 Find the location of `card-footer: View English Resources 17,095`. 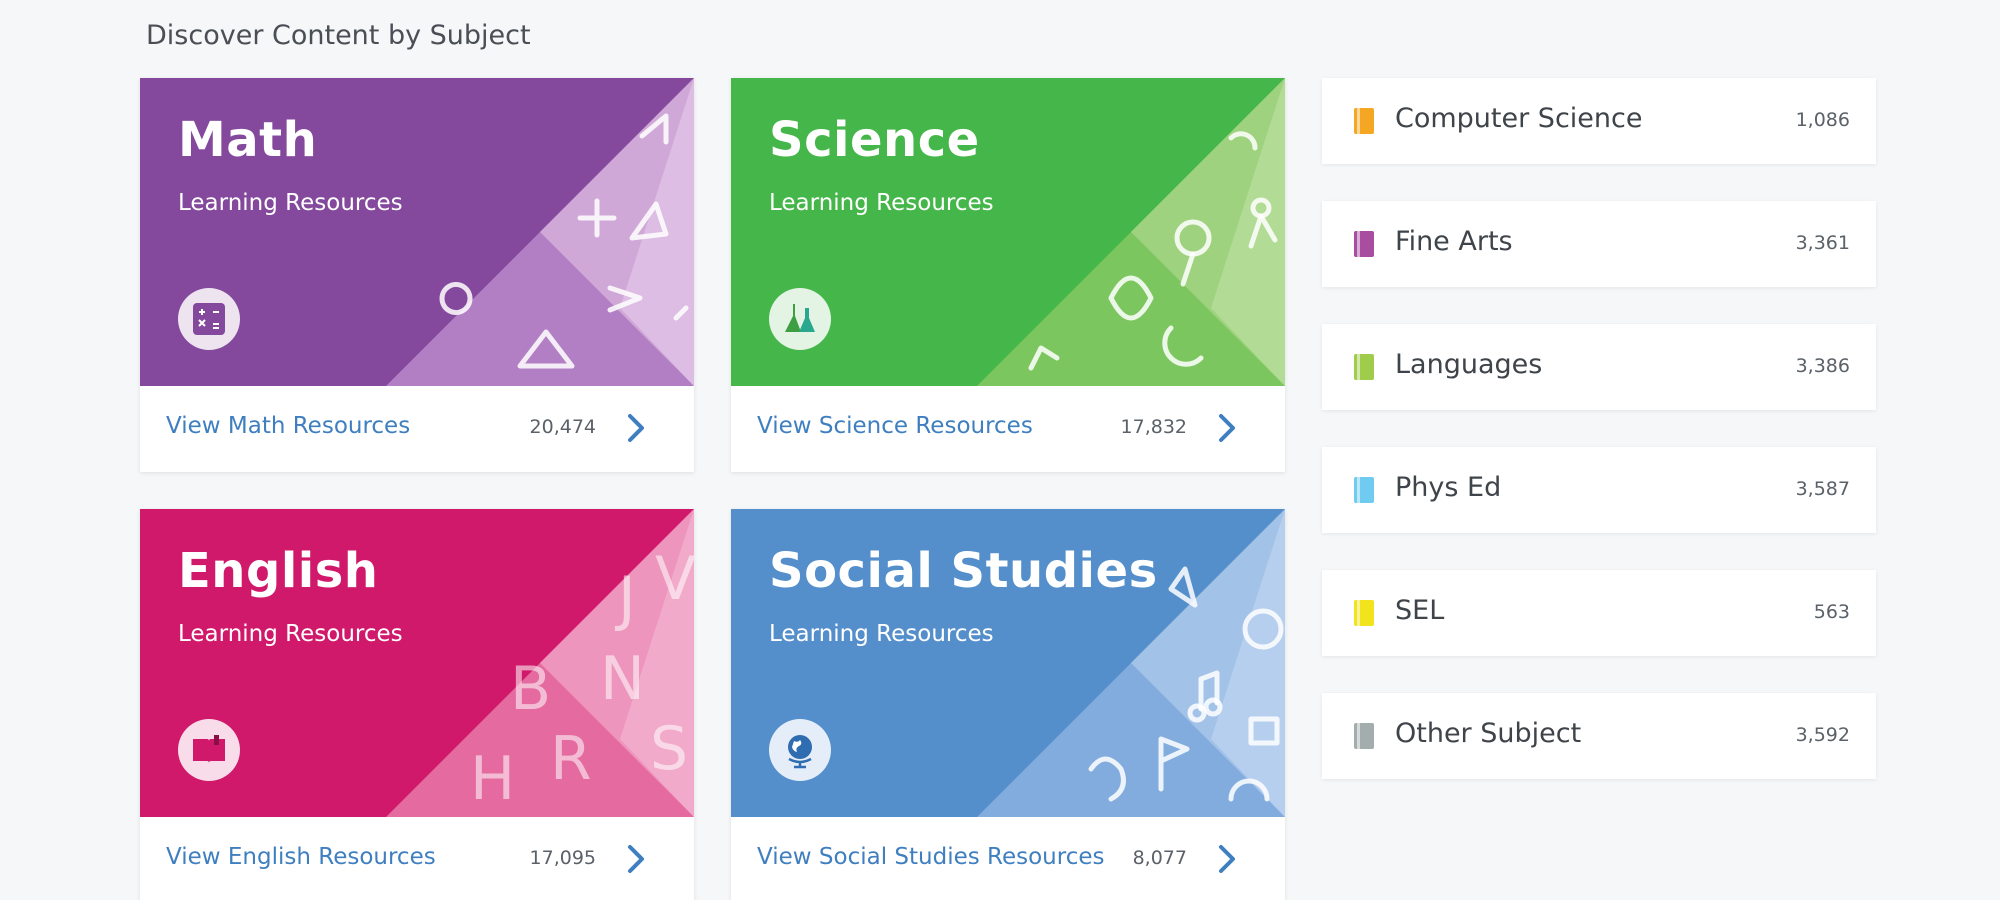

card-footer: View English Resources 17,095 is located at coordinates (417, 858).